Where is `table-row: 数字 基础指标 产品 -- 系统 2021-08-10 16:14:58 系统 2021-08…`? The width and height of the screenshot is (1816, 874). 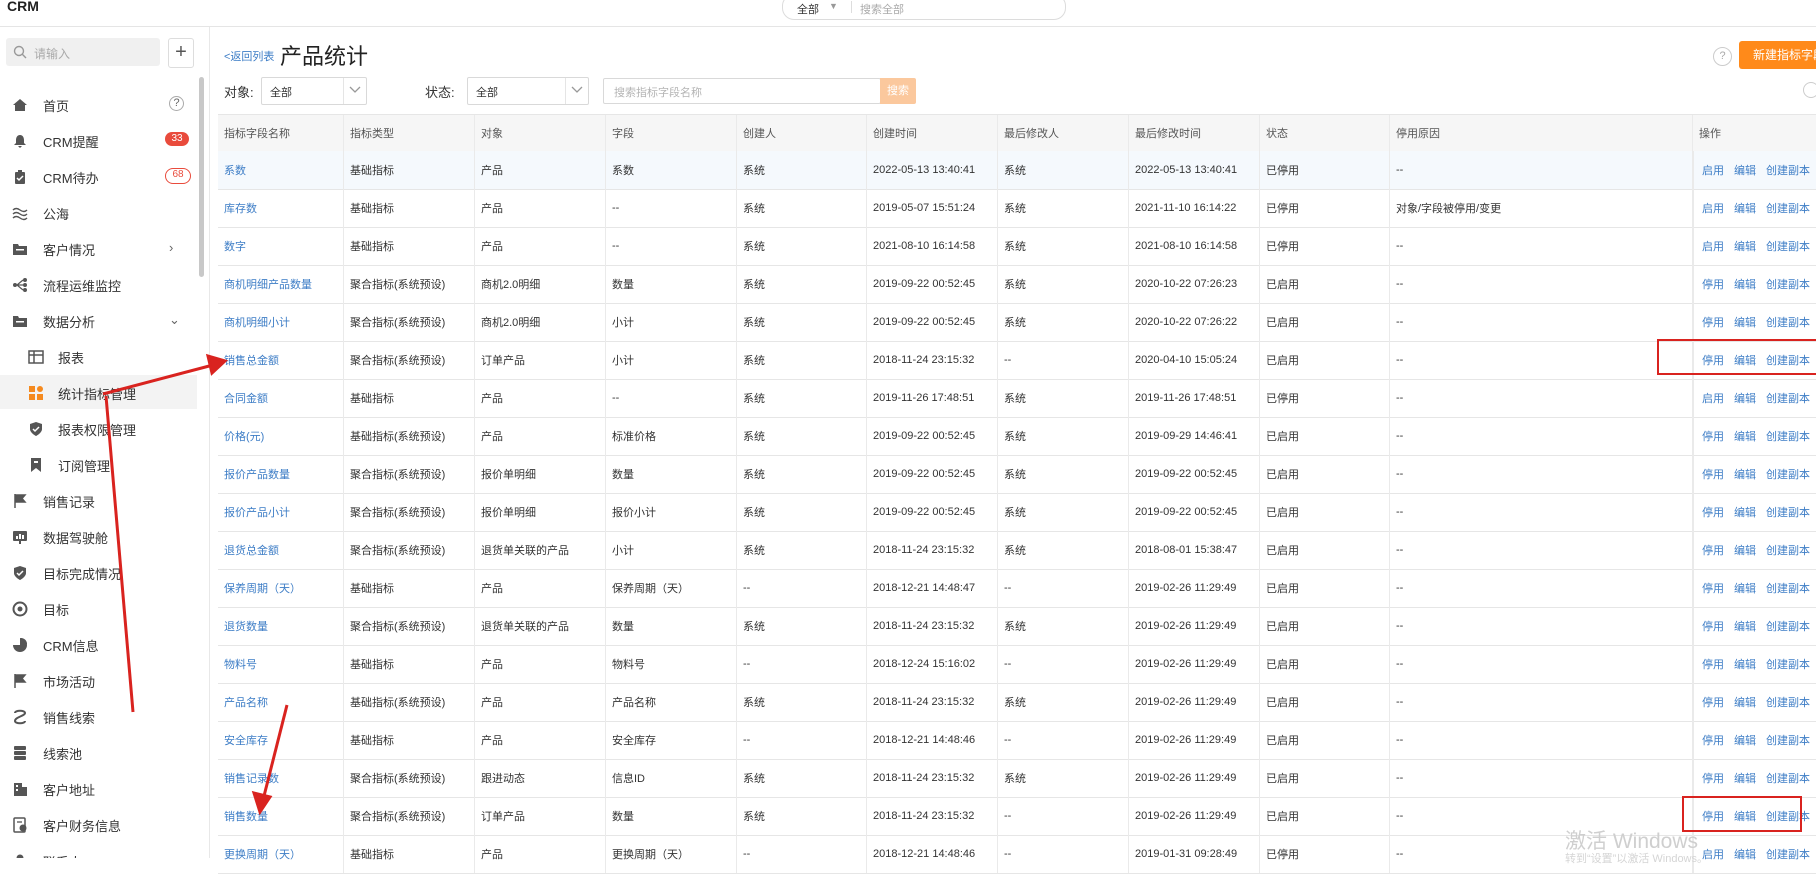
table-row: 数字 基础指标 产品 -- 系统 2021-08-10 16:14:58 系统 2021-08… is located at coordinates (1017, 246).